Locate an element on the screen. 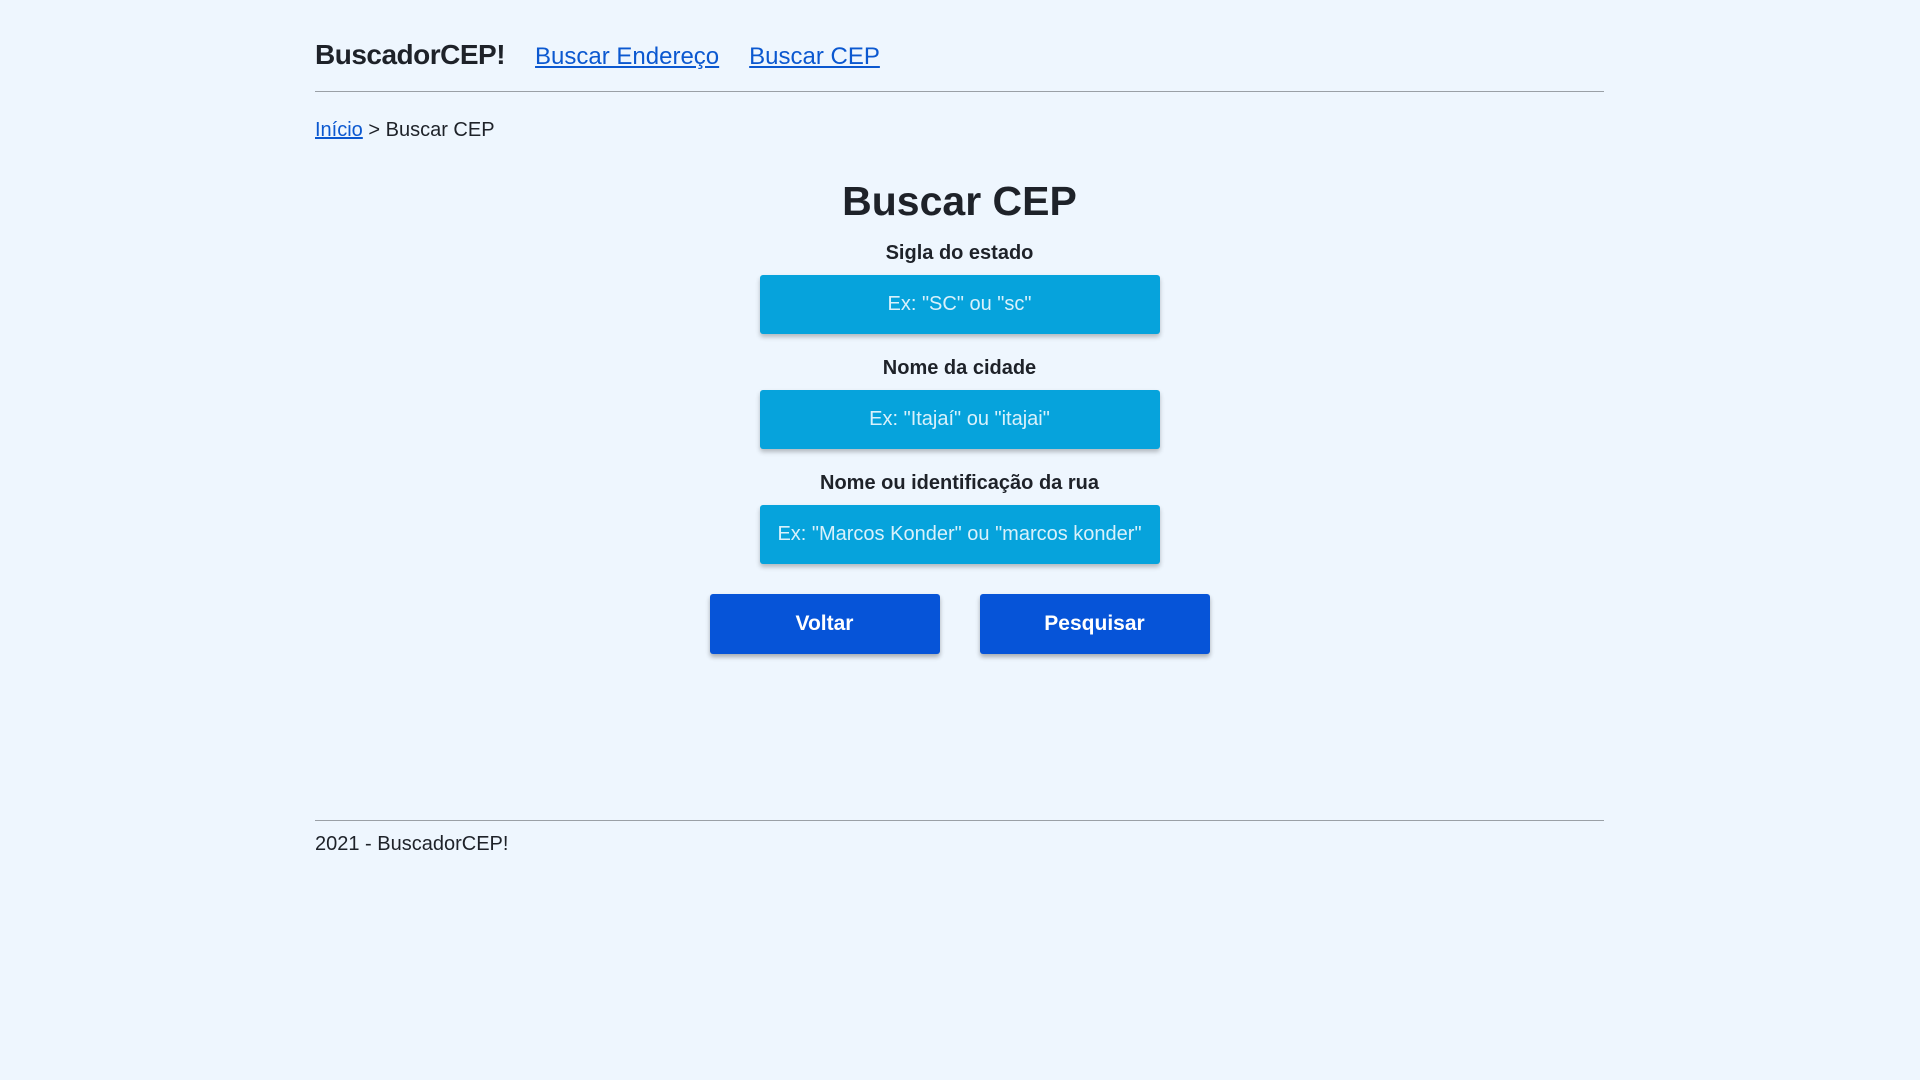  back-button: Voltar is located at coordinates (824, 624).